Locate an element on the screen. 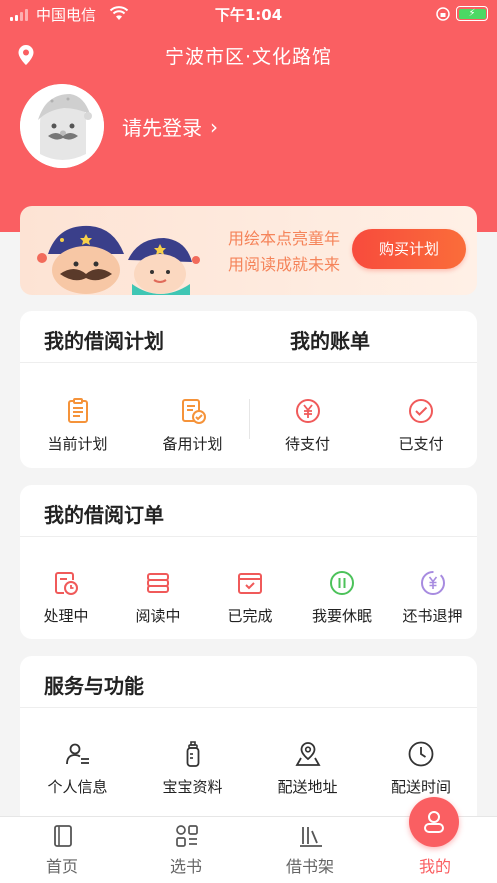 The width and height of the screenshot is (497, 883). pending-payment-label: 待支付 is located at coordinates (307, 444).